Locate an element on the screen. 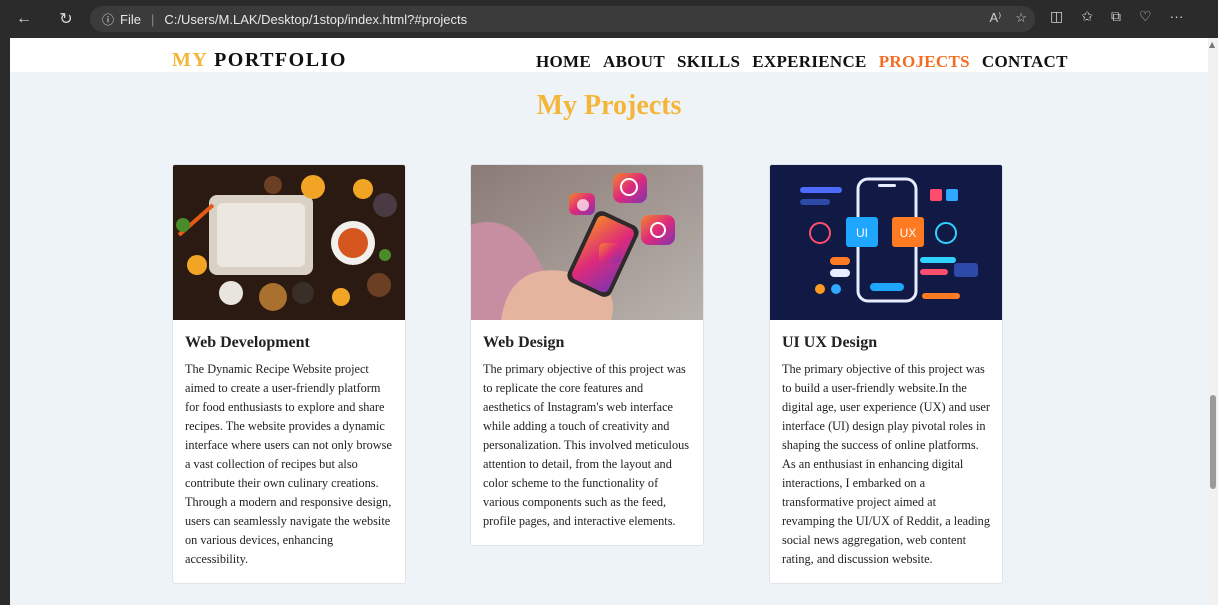 This screenshot has width=1218, height=605. heart-icon: ♡ is located at coordinates (1145, 16).